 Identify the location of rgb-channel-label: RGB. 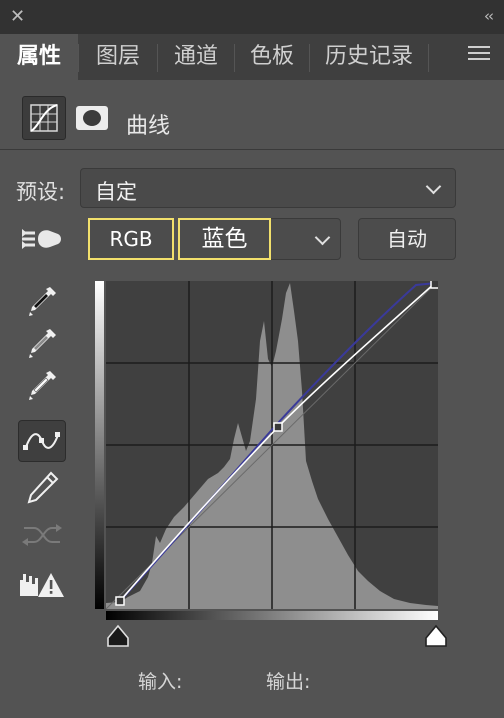
(131, 239).